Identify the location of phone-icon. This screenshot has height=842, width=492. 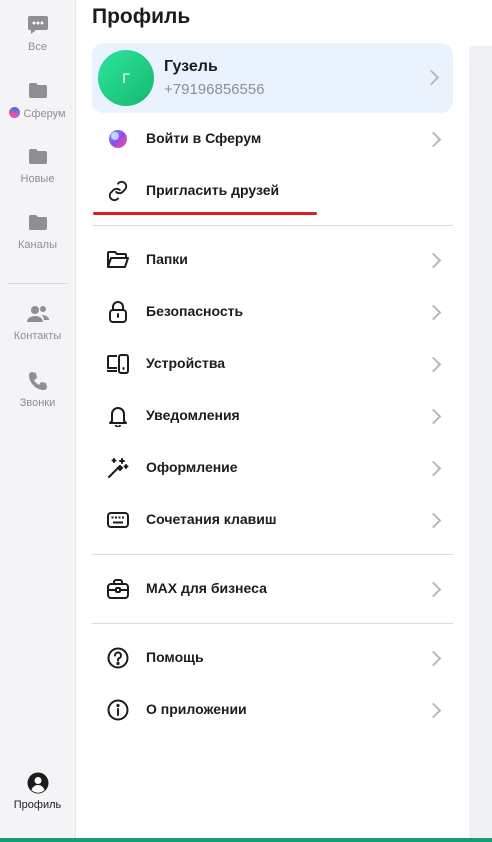
(38, 381).